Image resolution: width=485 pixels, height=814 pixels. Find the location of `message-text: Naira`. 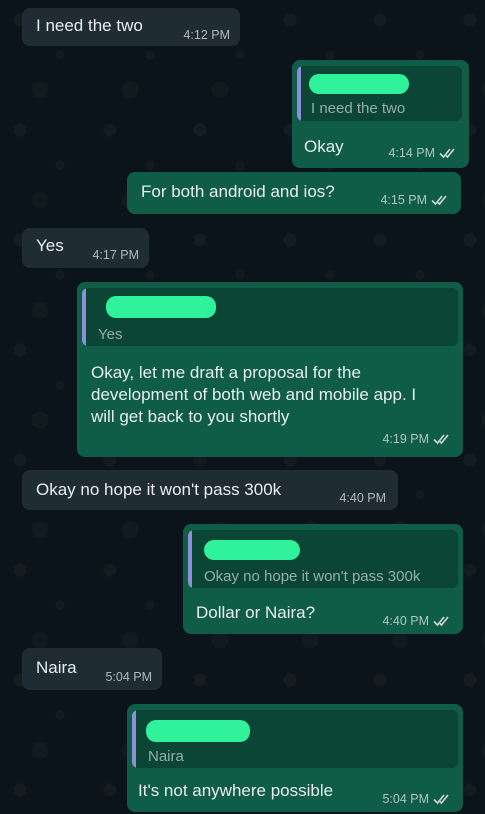

message-text: Naira is located at coordinates (56, 667).